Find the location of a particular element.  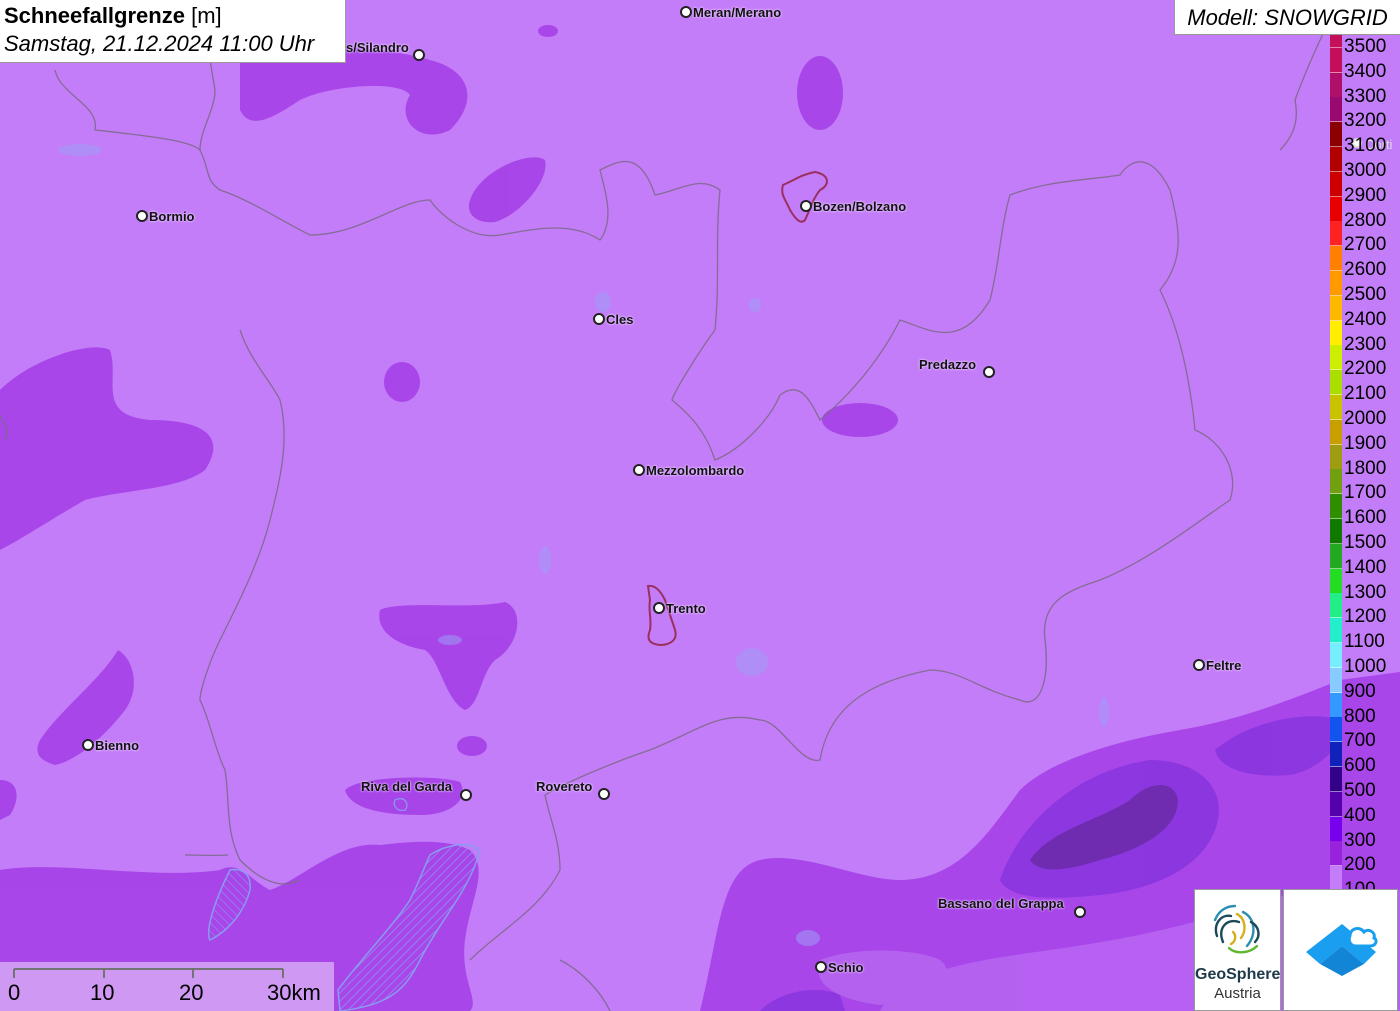

legend-row: 2400 is located at coordinates (1364, 312).